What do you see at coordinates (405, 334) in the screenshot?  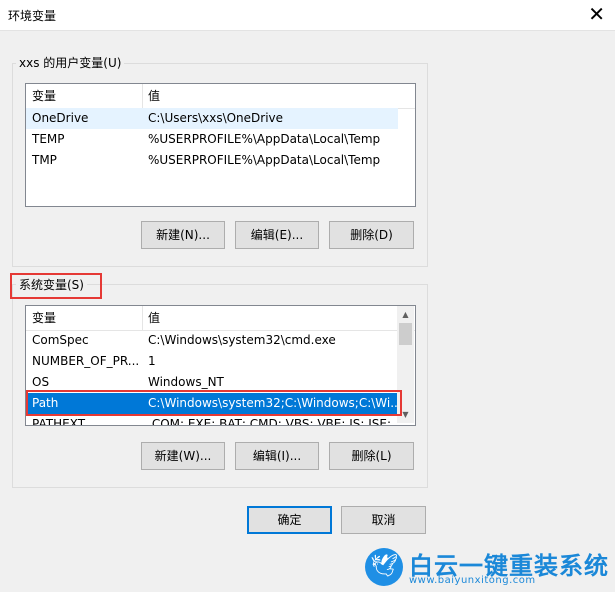 I see `scrollbar-thumb` at bounding box center [405, 334].